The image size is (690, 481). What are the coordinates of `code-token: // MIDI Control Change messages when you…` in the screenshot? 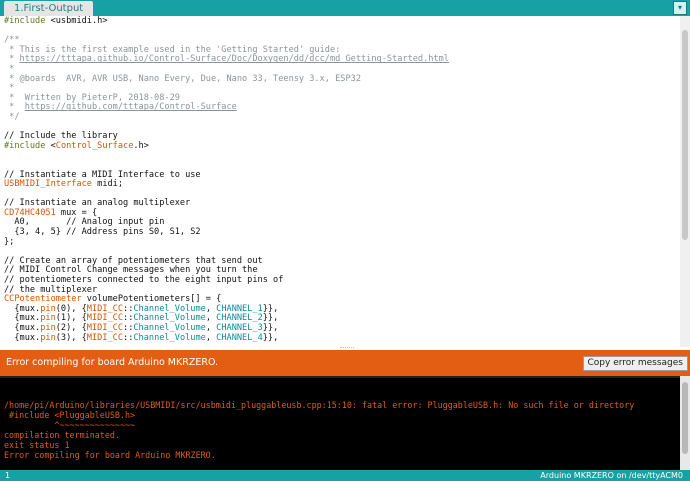 It's located at (131, 270).